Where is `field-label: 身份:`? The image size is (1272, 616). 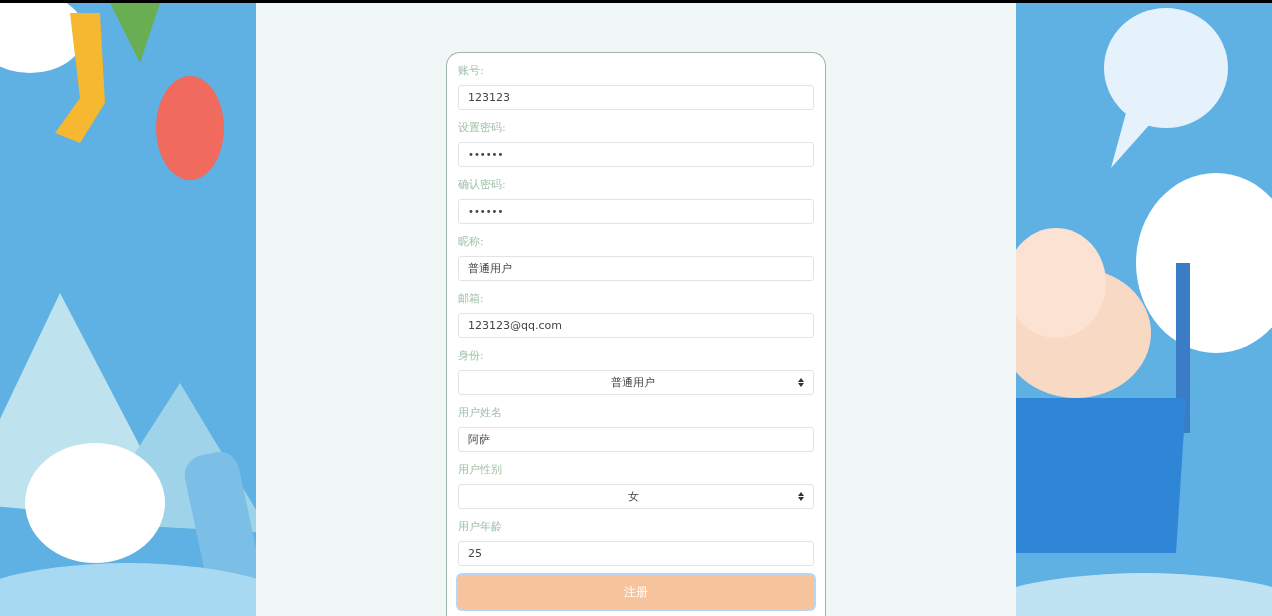
field-label: 身份: is located at coordinates (471, 355).